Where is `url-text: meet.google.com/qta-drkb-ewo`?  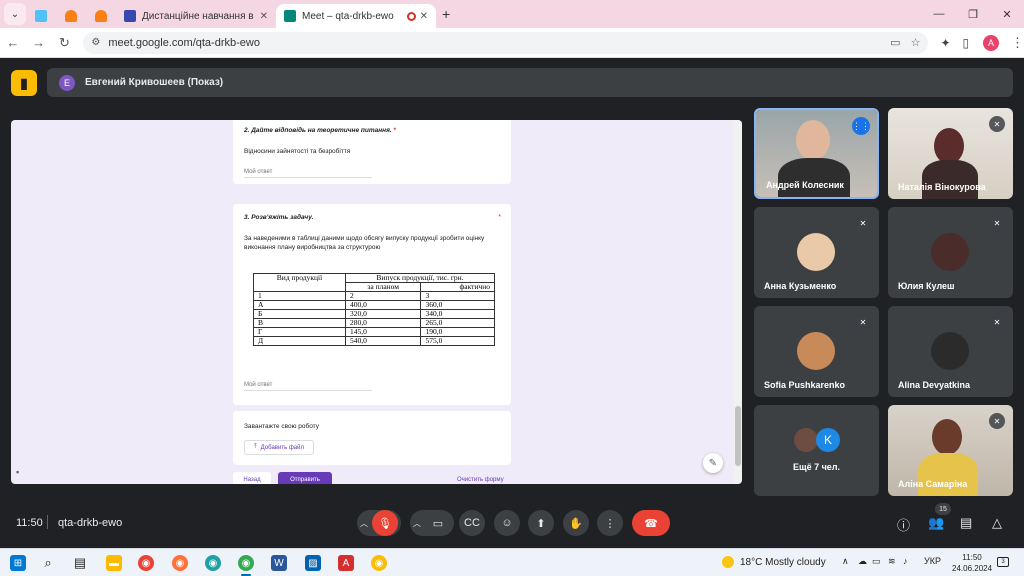
url-text: meet.google.com/qta-drkb-ewo is located at coordinates (494, 43).